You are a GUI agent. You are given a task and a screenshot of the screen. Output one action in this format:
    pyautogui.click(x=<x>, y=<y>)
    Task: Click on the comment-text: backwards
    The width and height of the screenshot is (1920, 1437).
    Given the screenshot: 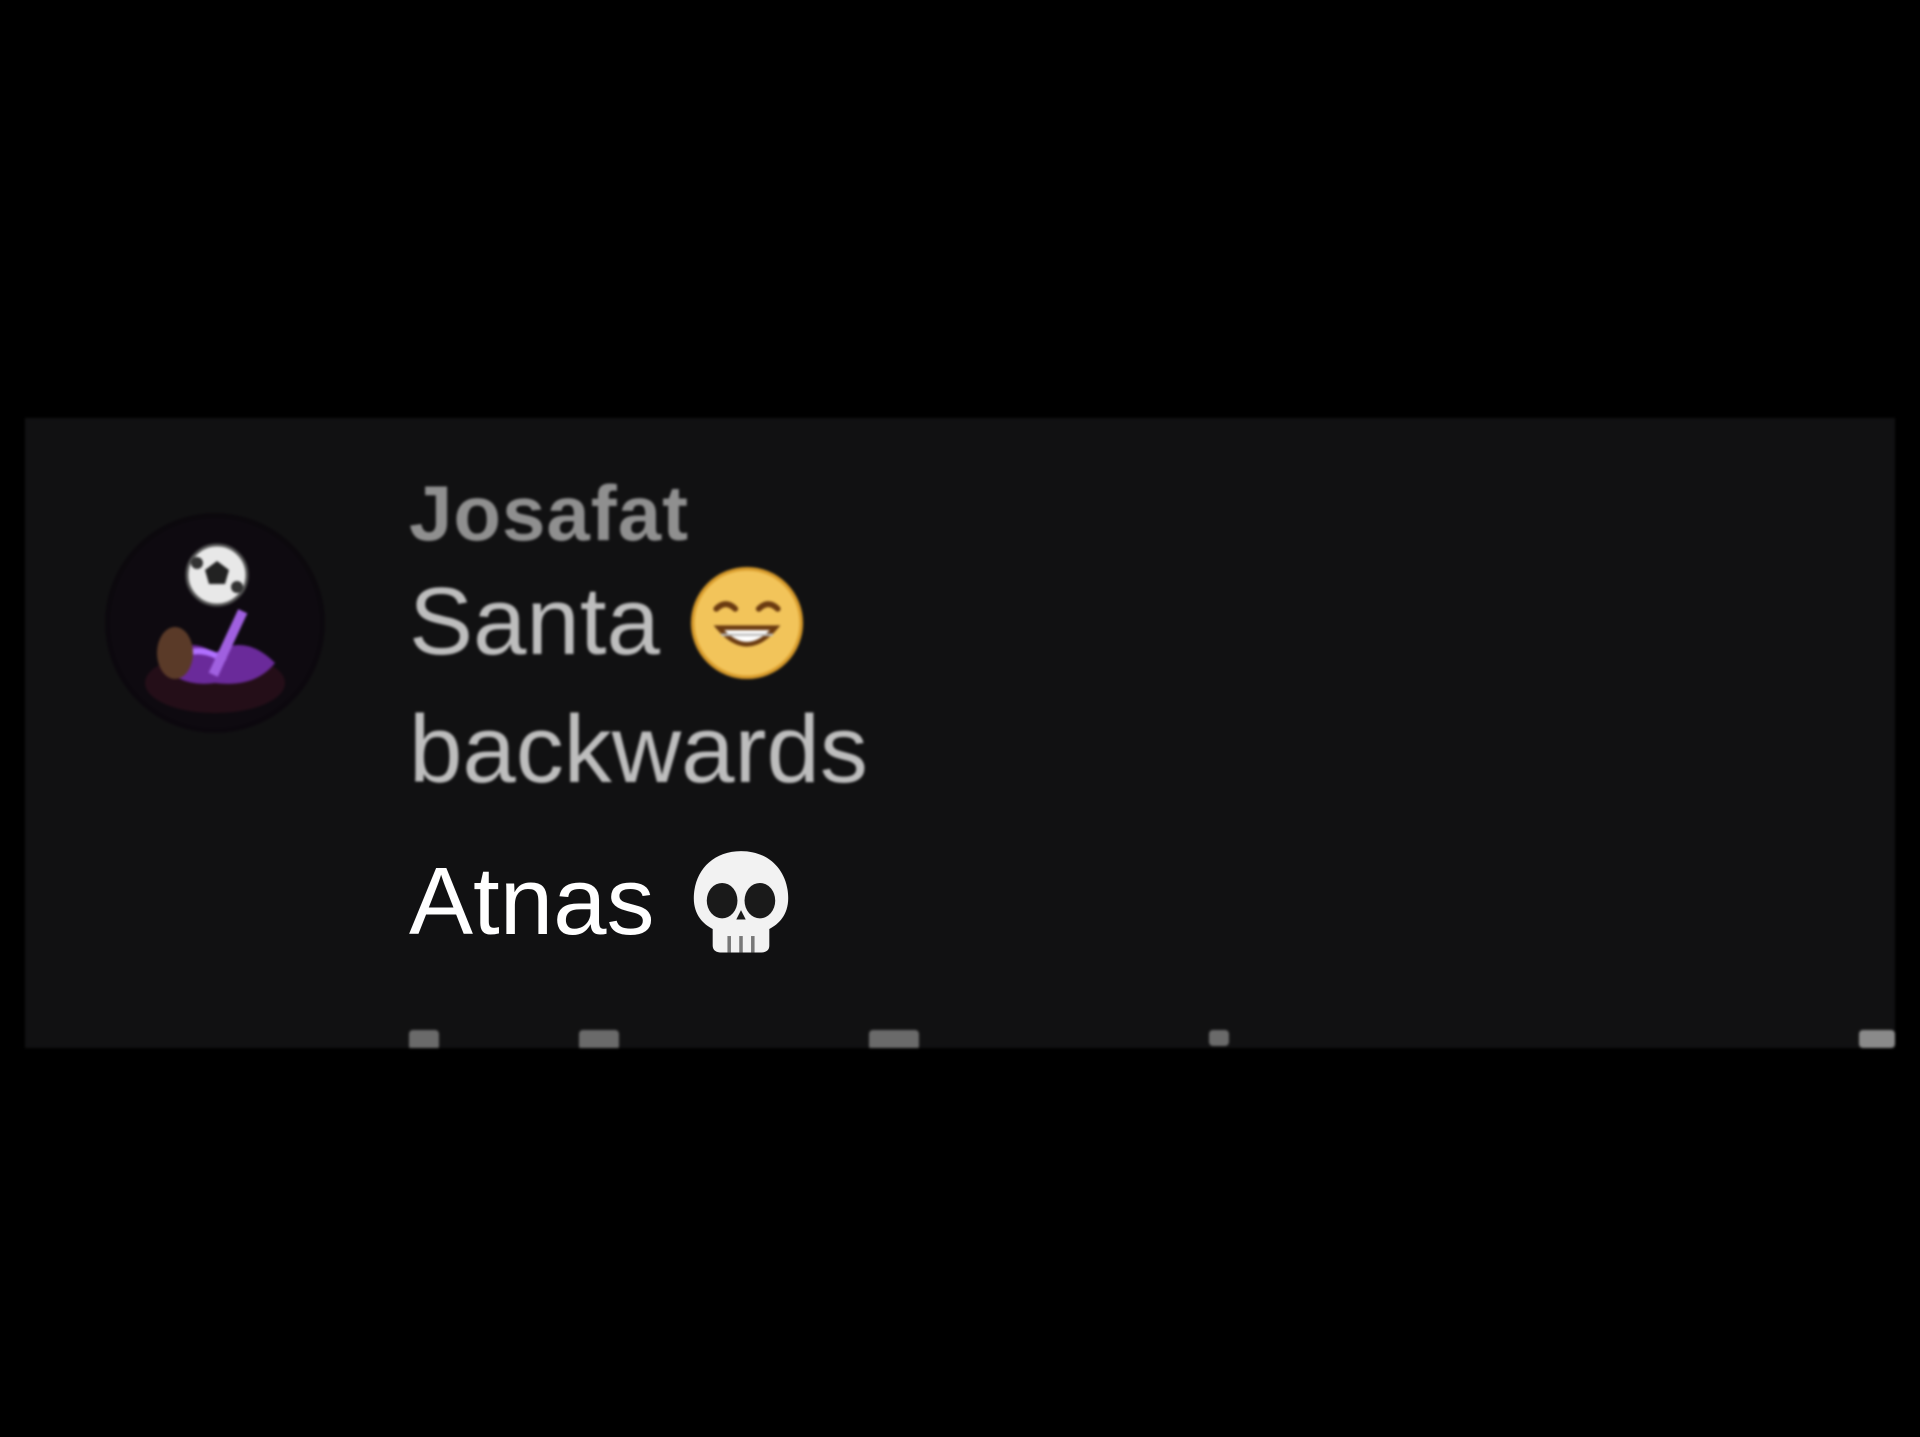 What is the action you would take?
    pyautogui.click(x=638, y=749)
    